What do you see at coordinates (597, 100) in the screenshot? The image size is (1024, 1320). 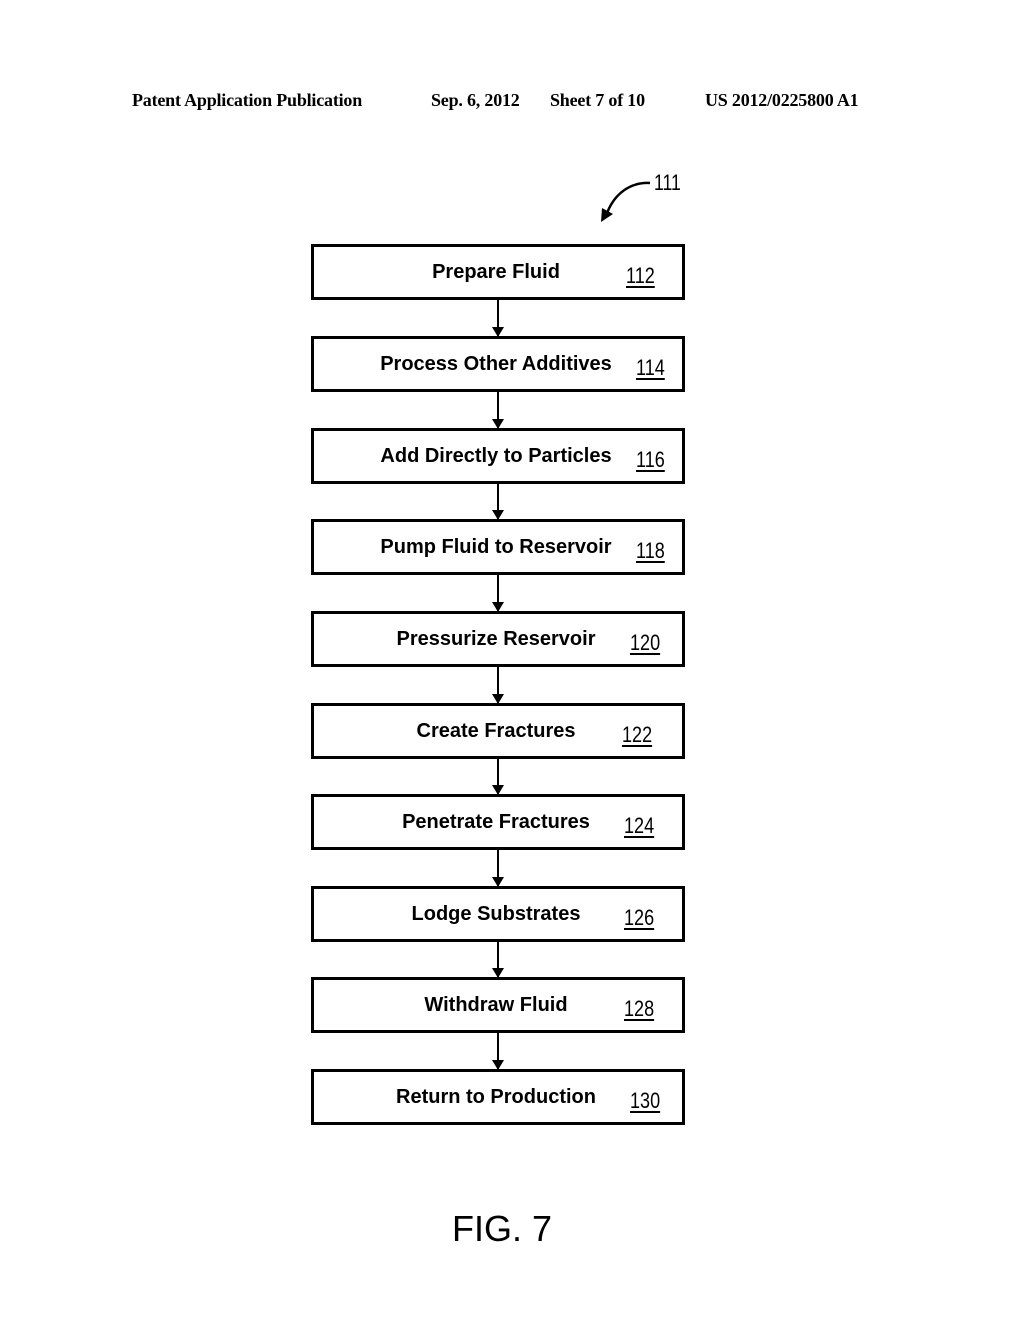 I see `sheet-number: Sheet 7 of 10` at bounding box center [597, 100].